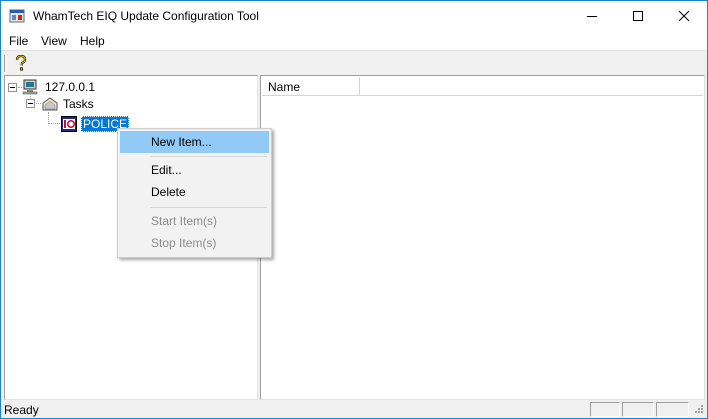 The image size is (708, 419). I want to click on menu-view: View, so click(54, 41).